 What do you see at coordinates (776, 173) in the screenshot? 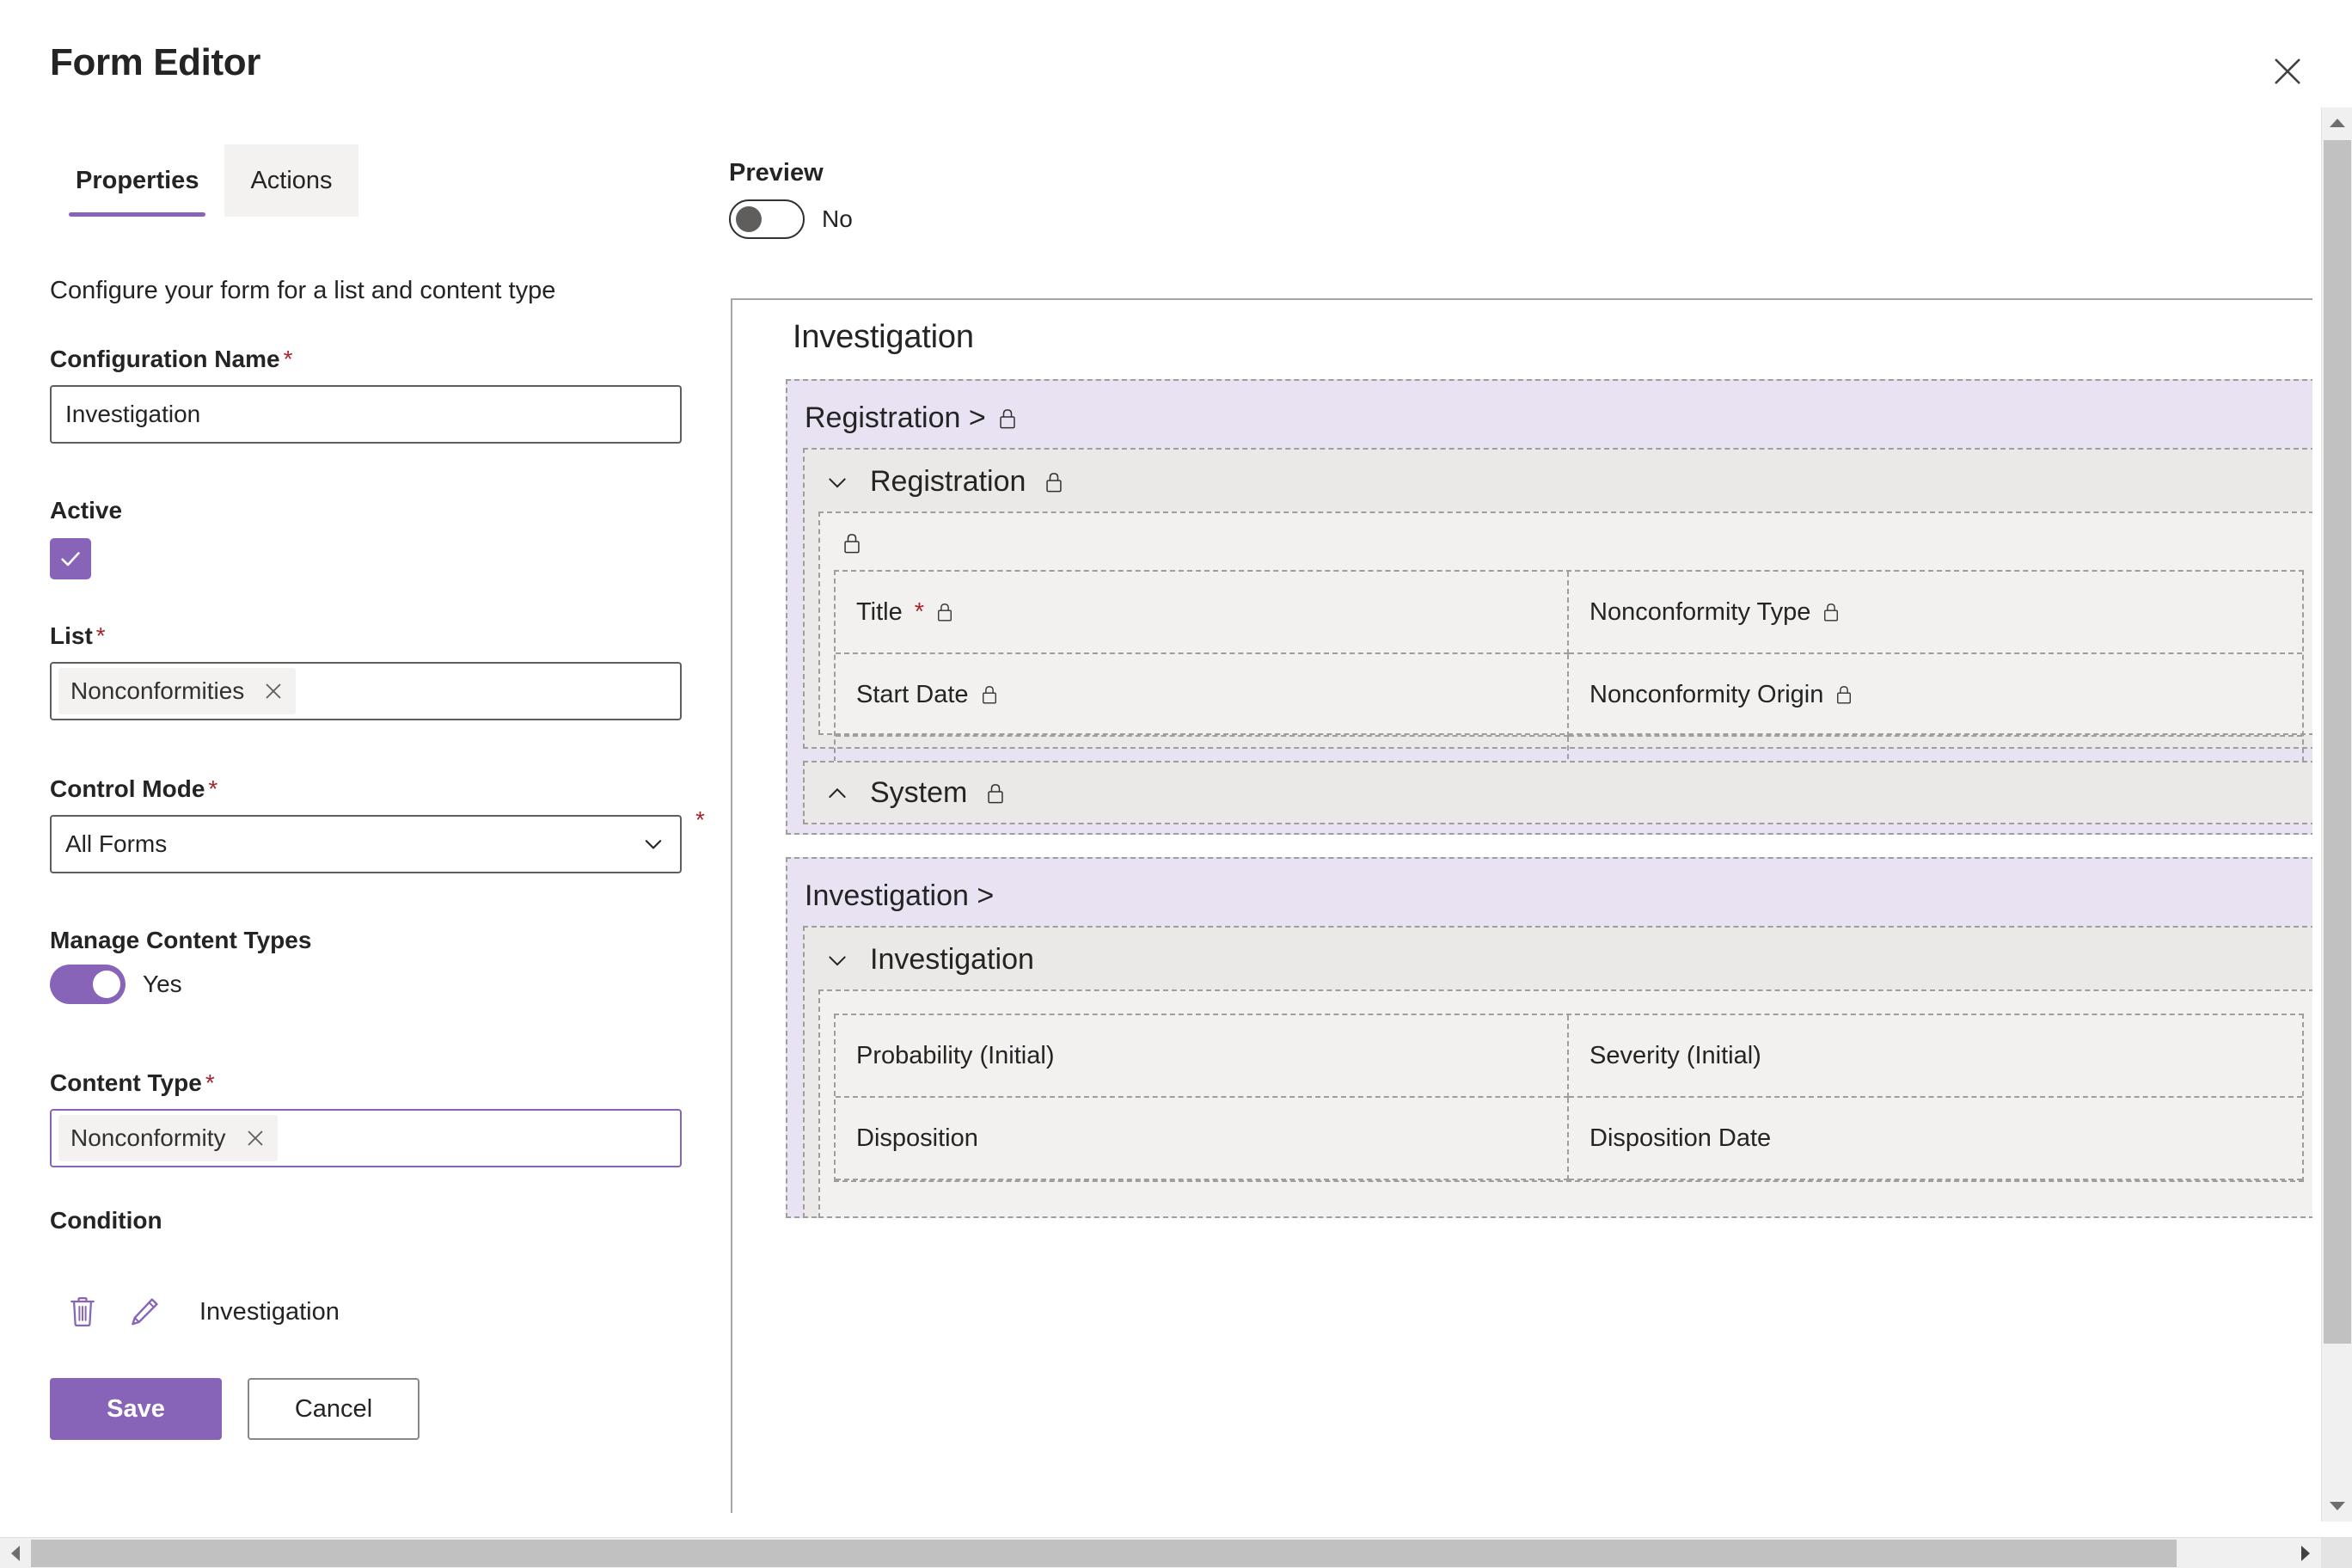
I see `preview-label: Preview` at bounding box center [776, 173].